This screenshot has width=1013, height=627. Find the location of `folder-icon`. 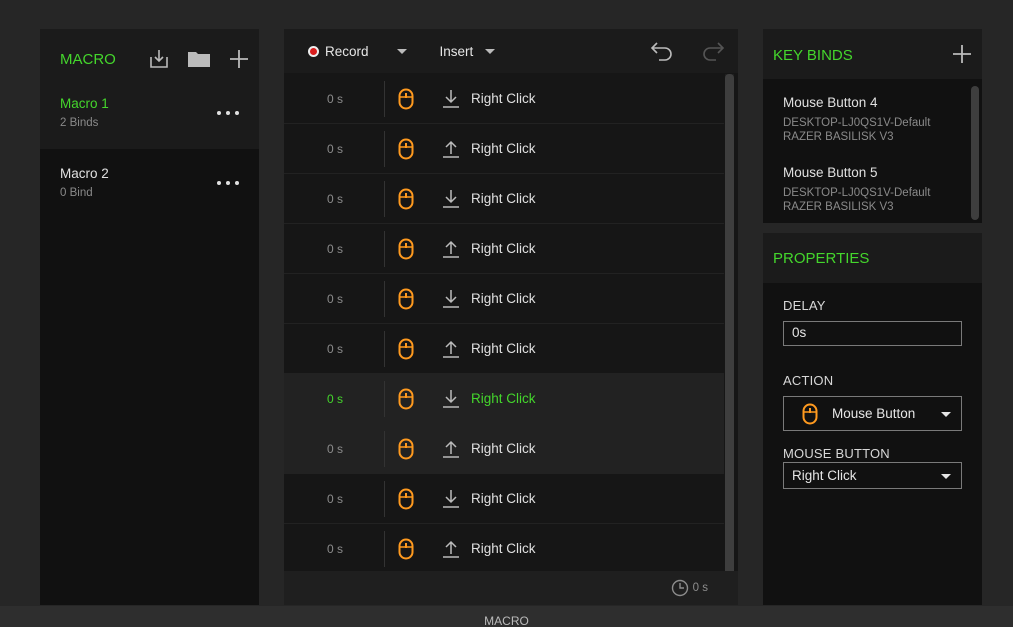

folder-icon is located at coordinates (199, 54).